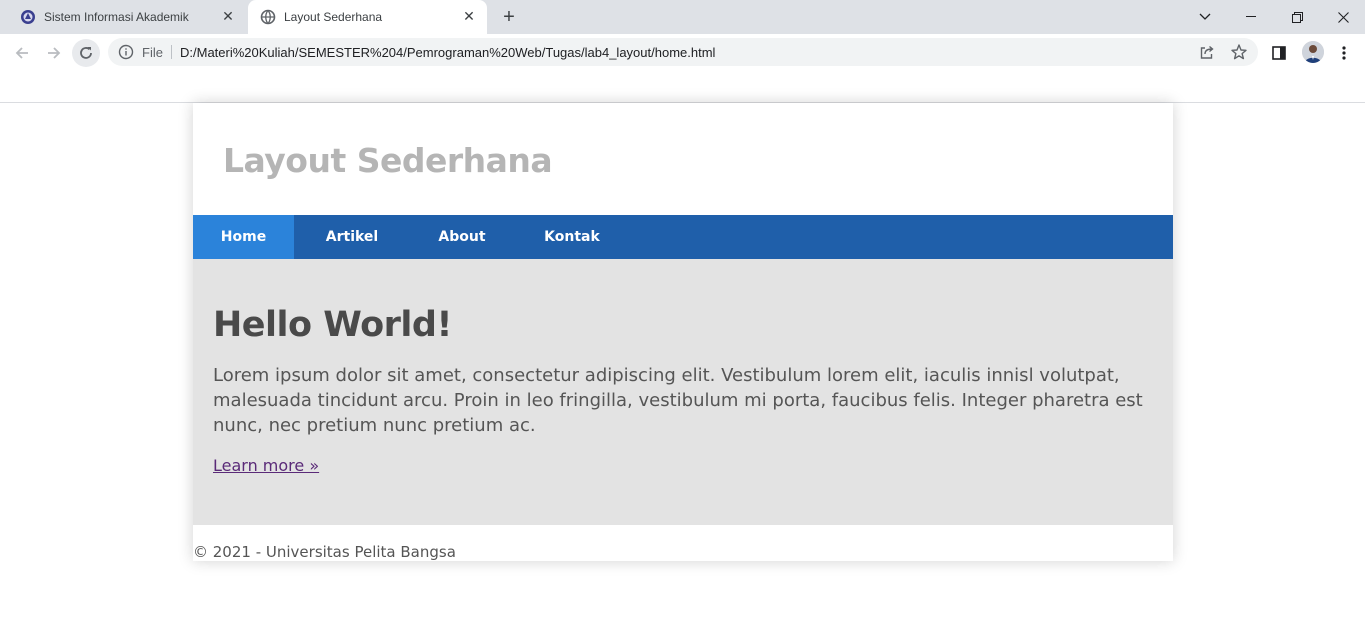 This screenshot has height=637, width=1365. I want to click on nav-item-kontak: Kontak, so click(572, 237).